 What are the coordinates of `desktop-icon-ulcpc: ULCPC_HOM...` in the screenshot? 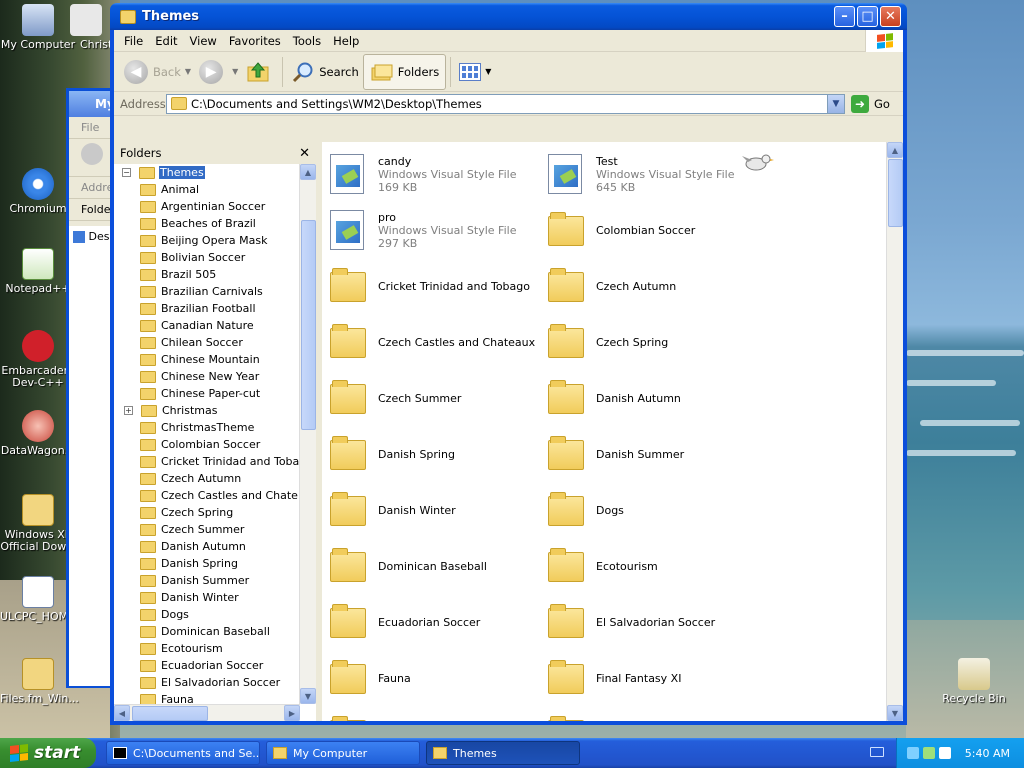 It's located at (39, 599).